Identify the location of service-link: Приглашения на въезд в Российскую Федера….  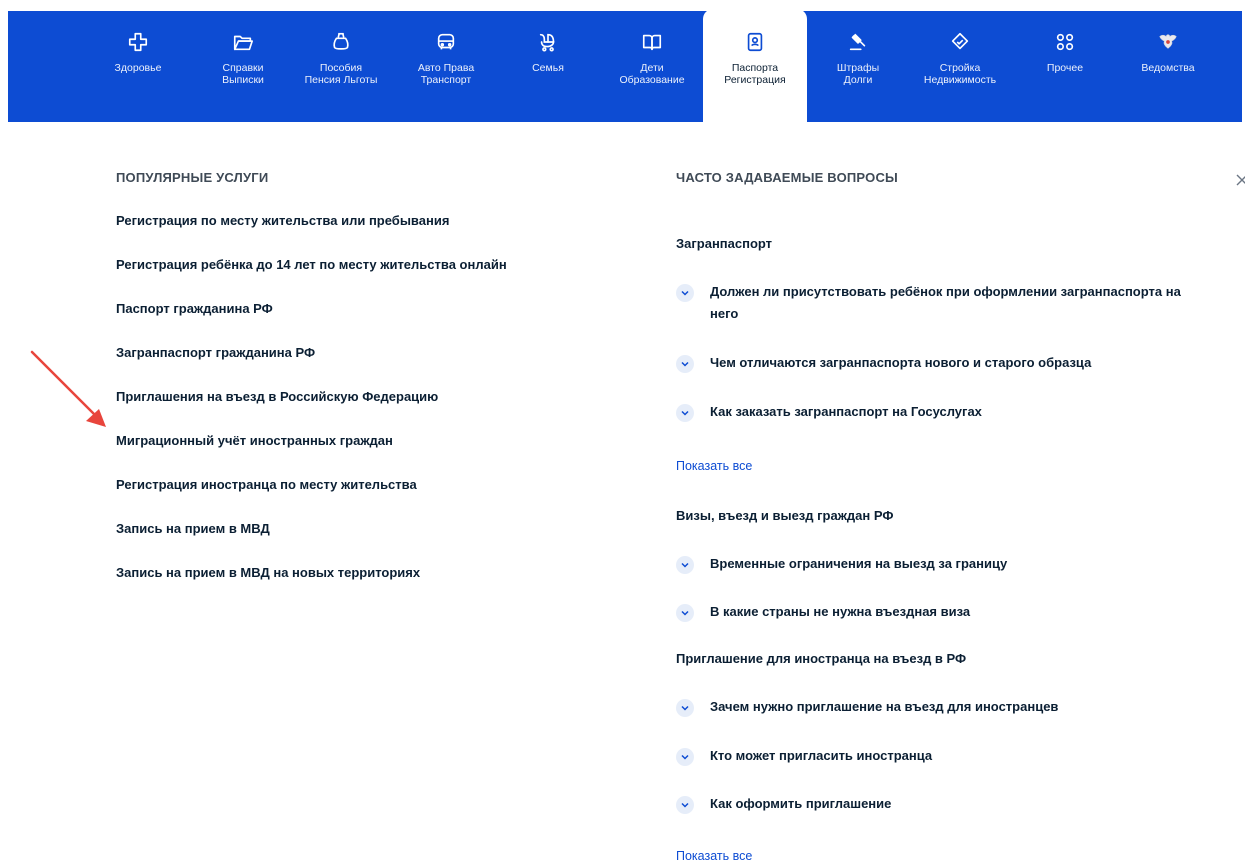
(277, 396).